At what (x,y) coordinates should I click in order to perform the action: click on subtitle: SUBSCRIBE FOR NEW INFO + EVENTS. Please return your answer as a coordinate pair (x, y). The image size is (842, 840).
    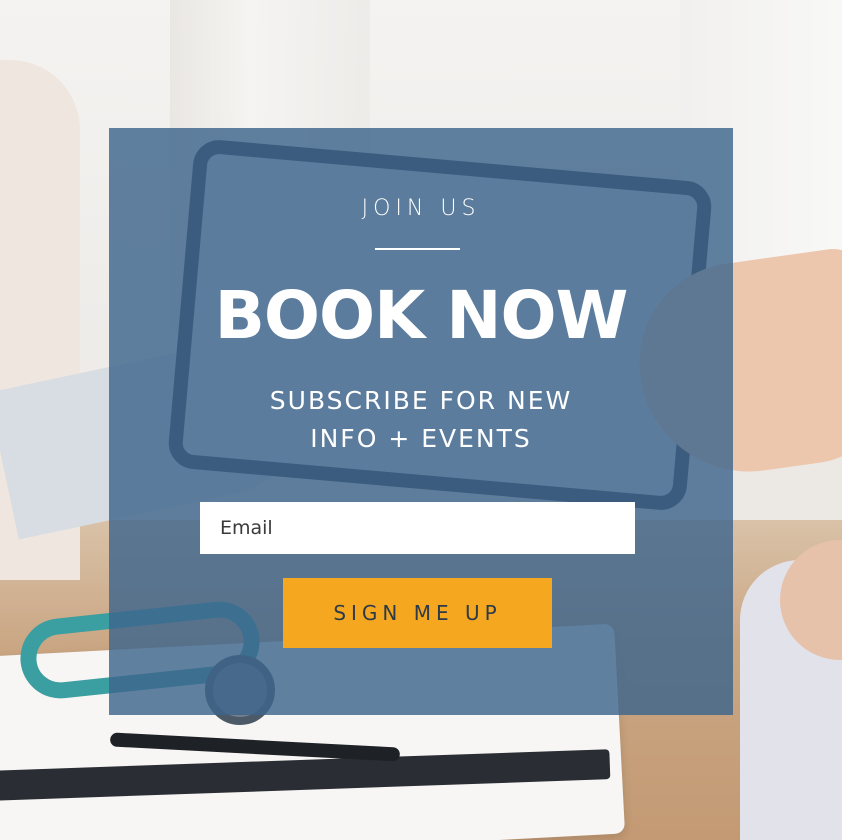
    Looking at the image, I should click on (421, 420).